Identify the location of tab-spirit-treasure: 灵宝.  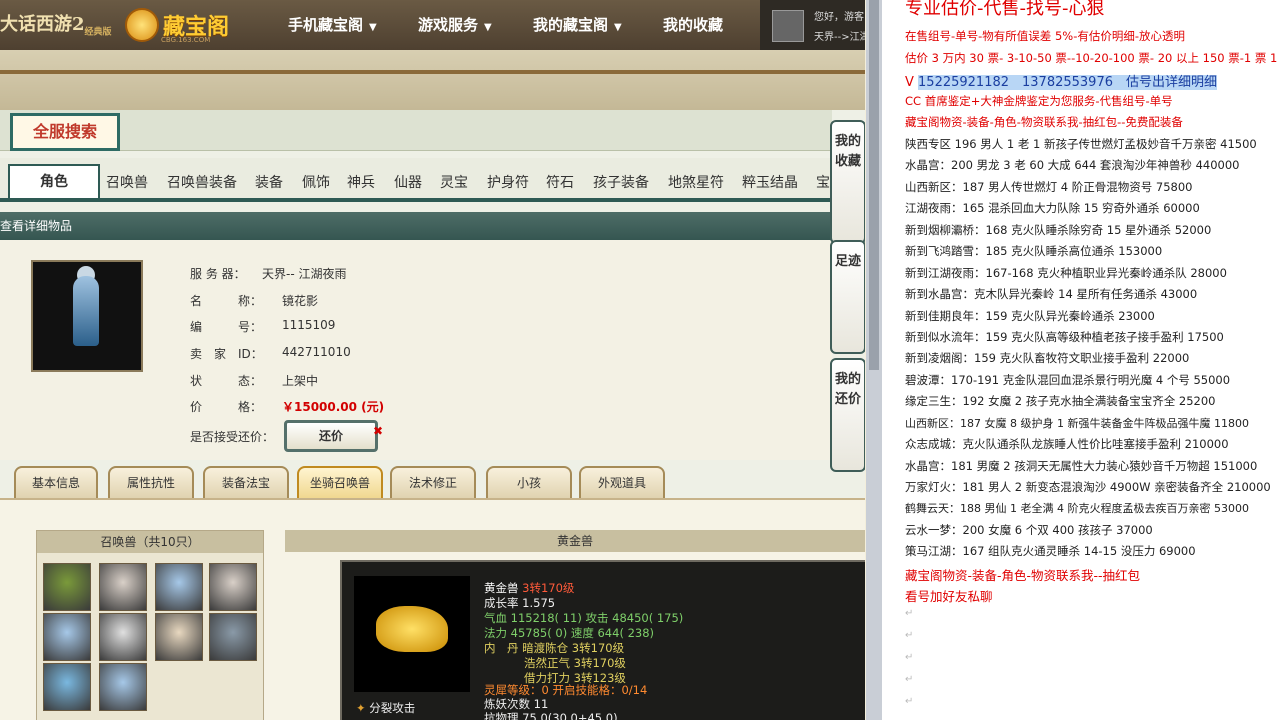
(454, 182).